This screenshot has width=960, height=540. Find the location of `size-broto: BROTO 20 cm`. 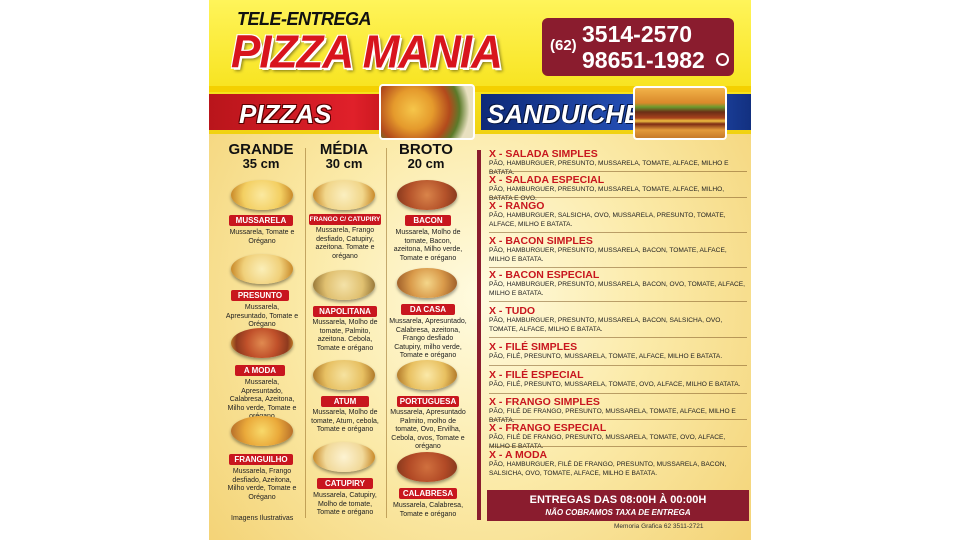

size-broto: BROTO 20 cm is located at coordinates (426, 156).